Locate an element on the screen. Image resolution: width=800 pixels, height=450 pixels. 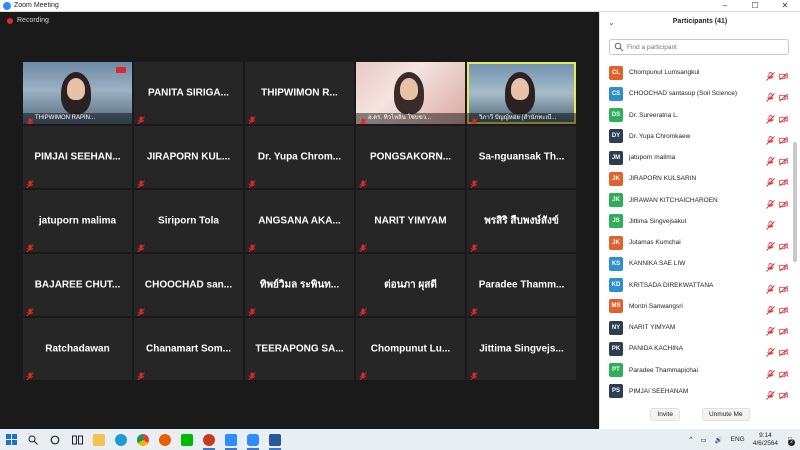
file-explorer-button is located at coordinates (99, 439).